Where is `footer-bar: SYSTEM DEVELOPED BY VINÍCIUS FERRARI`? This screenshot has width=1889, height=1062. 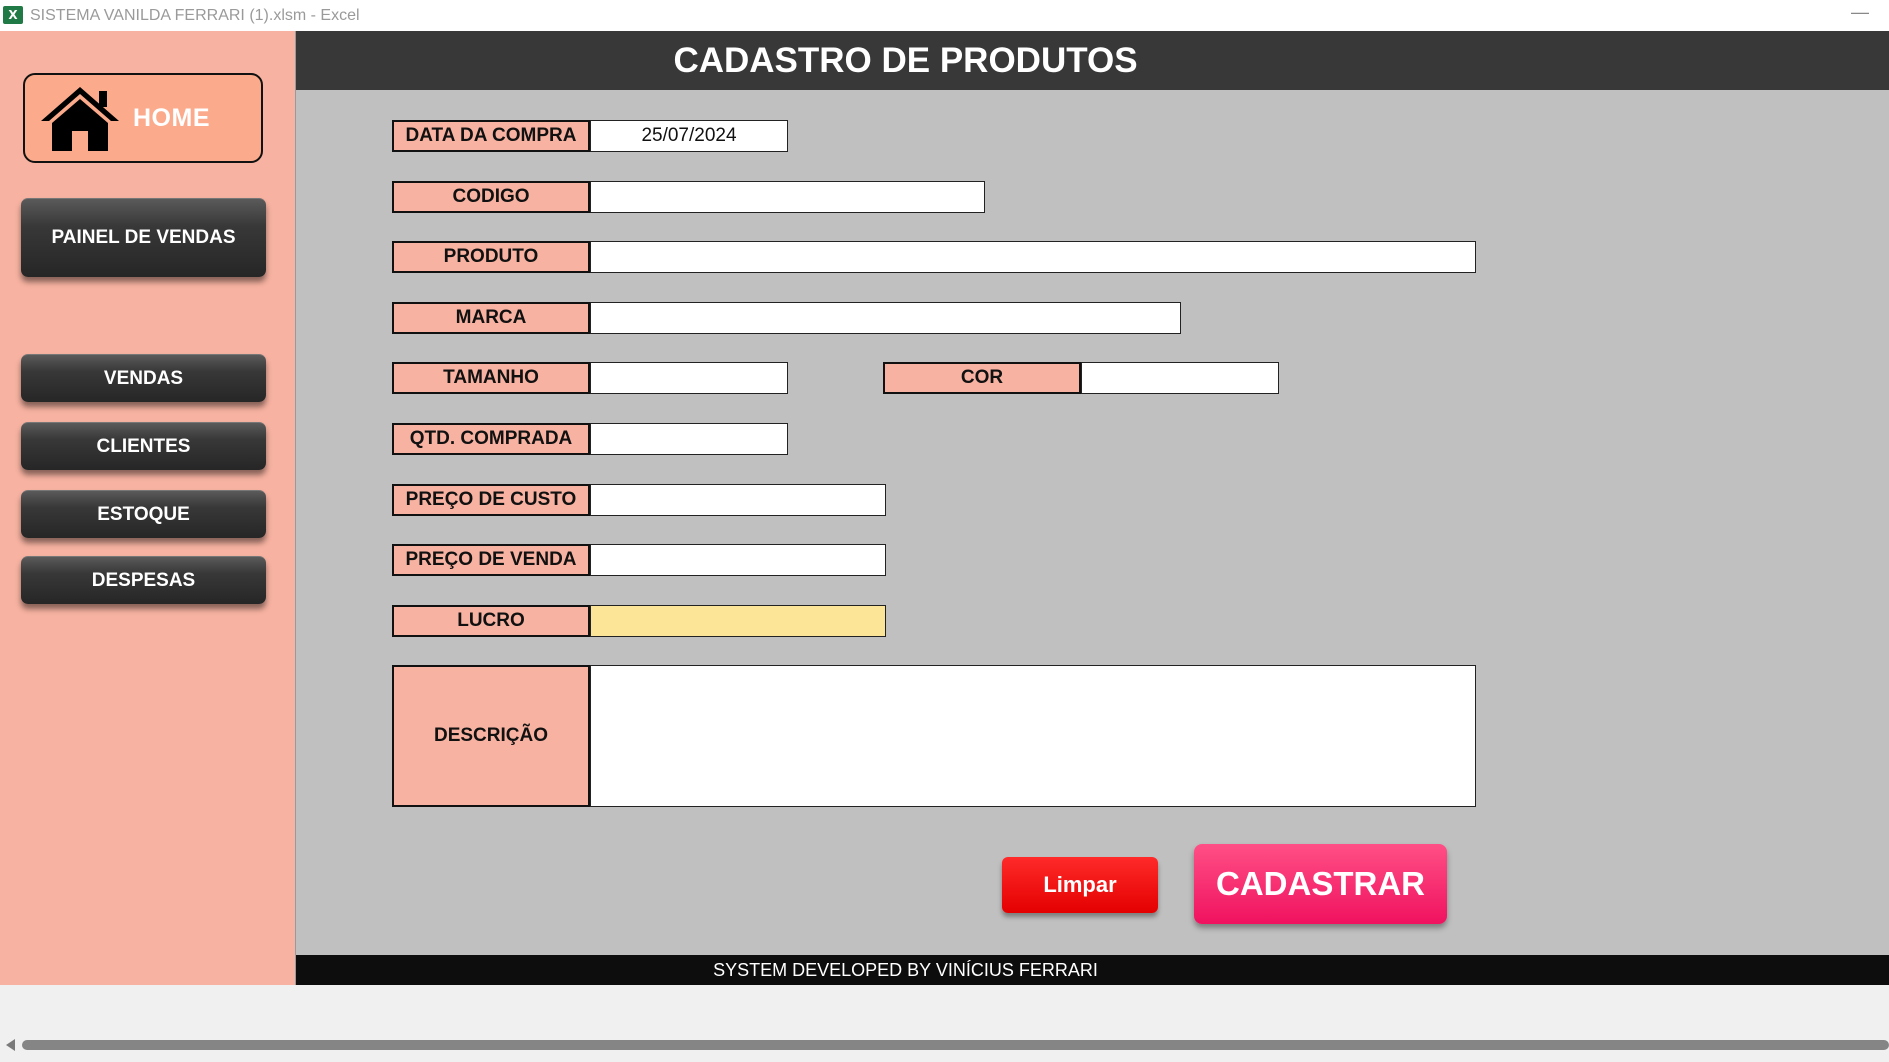 footer-bar: SYSTEM DEVELOPED BY VINÍCIUS FERRARI is located at coordinates (1092, 970).